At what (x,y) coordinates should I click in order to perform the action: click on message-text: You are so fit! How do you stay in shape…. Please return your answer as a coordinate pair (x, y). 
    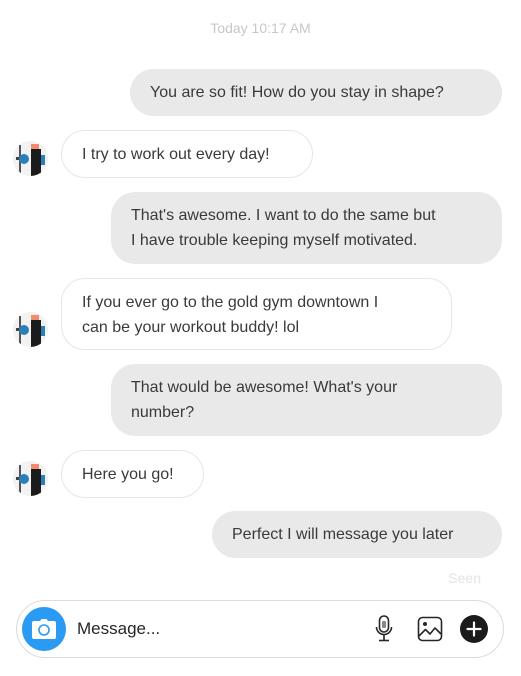
    Looking at the image, I should click on (297, 92).